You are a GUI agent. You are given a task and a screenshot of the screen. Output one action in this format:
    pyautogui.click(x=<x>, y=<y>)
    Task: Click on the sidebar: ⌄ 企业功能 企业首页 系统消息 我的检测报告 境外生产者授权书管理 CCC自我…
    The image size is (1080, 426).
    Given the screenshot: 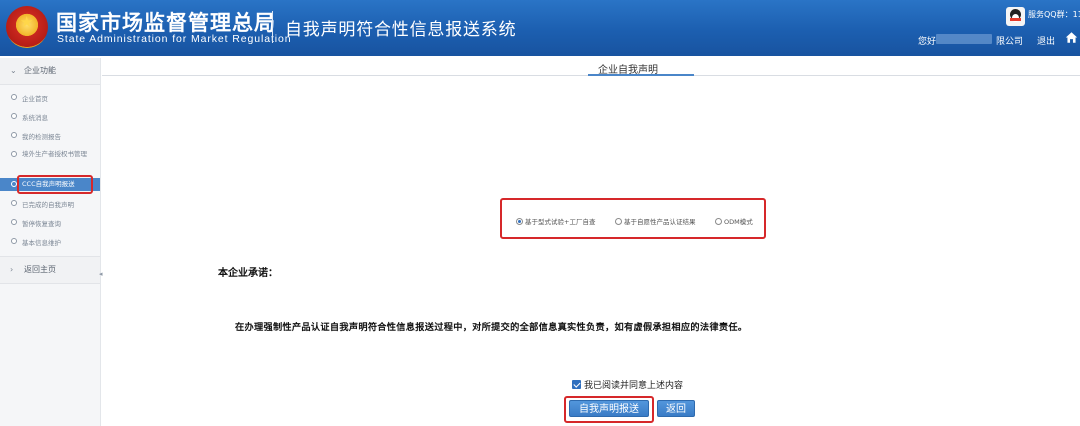 What is the action you would take?
    pyautogui.click(x=50, y=242)
    